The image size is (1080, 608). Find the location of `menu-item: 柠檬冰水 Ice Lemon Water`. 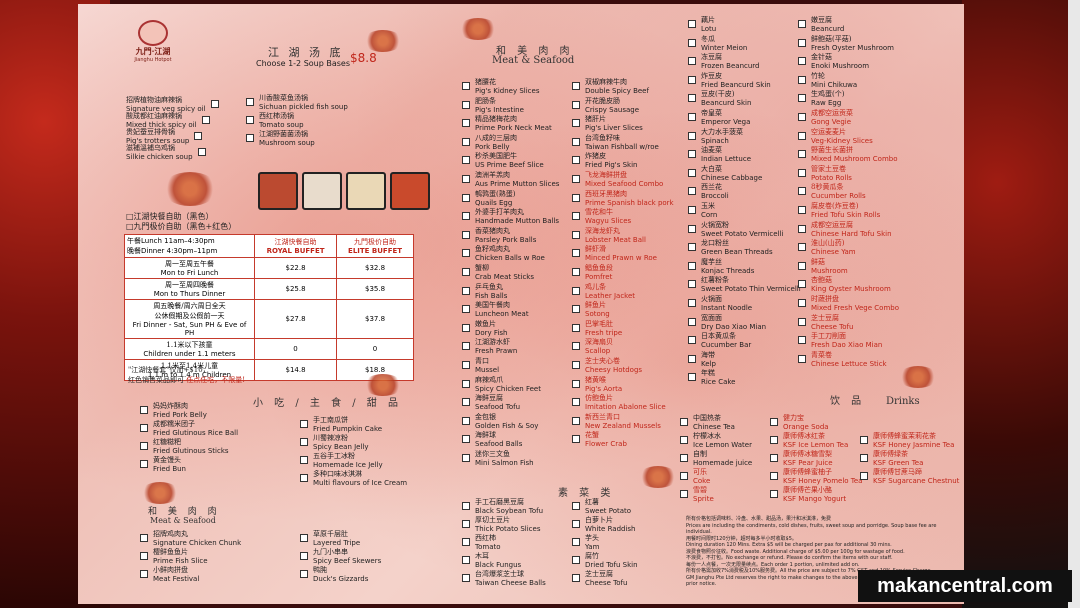

menu-item: 柠檬冰水 Ice Lemon Water is located at coordinates (716, 441).